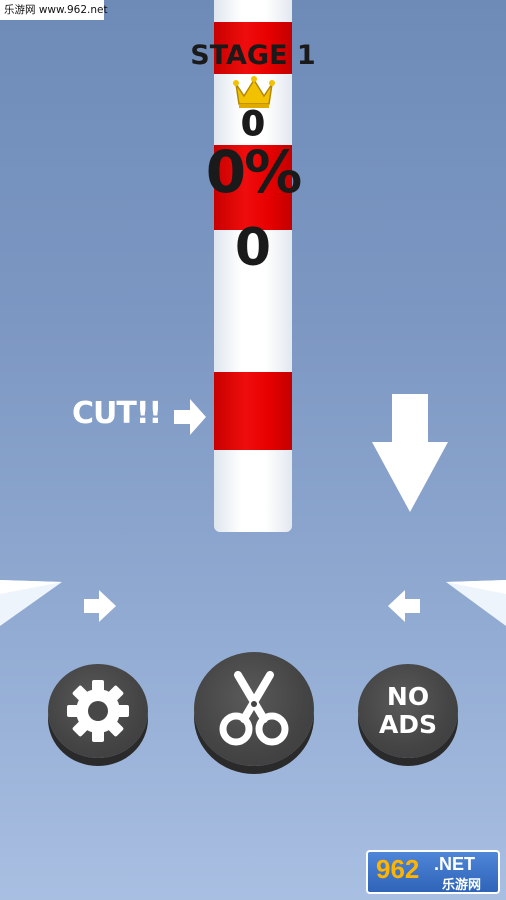 The width and height of the screenshot is (506, 900). What do you see at coordinates (408, 724) in the screenshot?
I see `no-ads-line2: ADS` at bounding box center [408, 724].